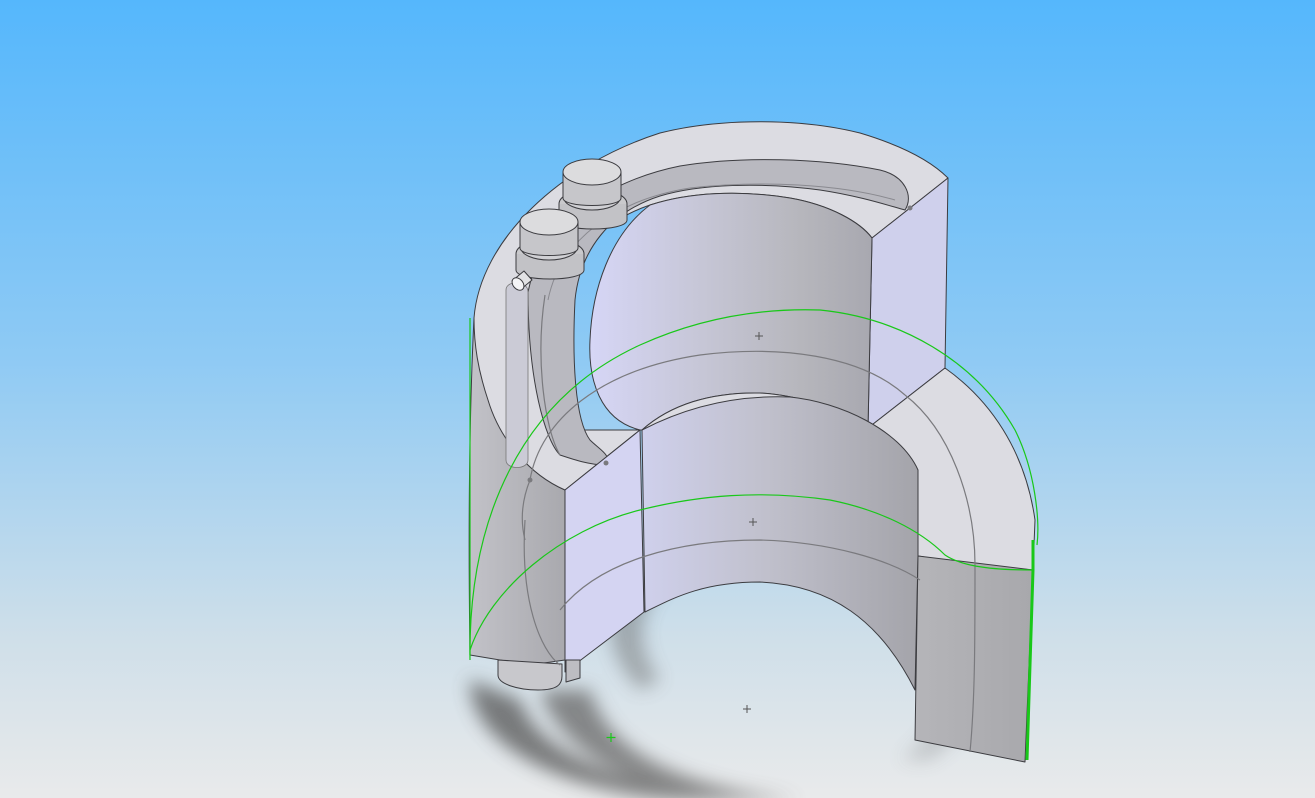 This screenshot has height=798, width=1315. Describe the element at coordinates (573, 671) in the screenshot. I see `bottom-pin-side` at that location.